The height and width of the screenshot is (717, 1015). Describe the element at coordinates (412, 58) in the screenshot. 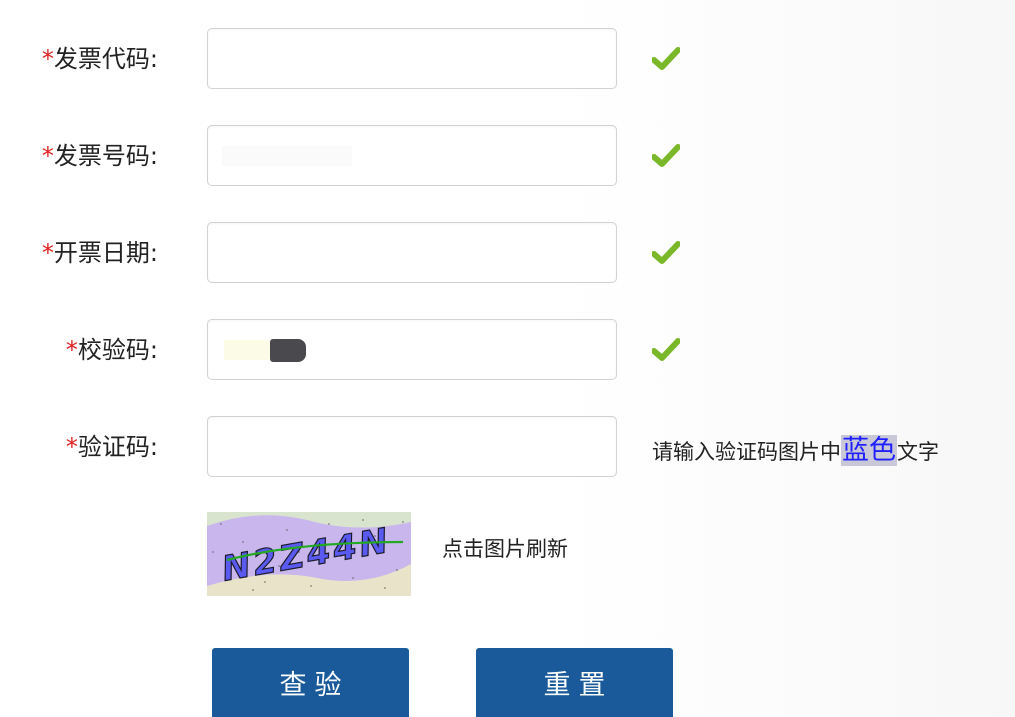

I see `invoice-code-input` at that location.